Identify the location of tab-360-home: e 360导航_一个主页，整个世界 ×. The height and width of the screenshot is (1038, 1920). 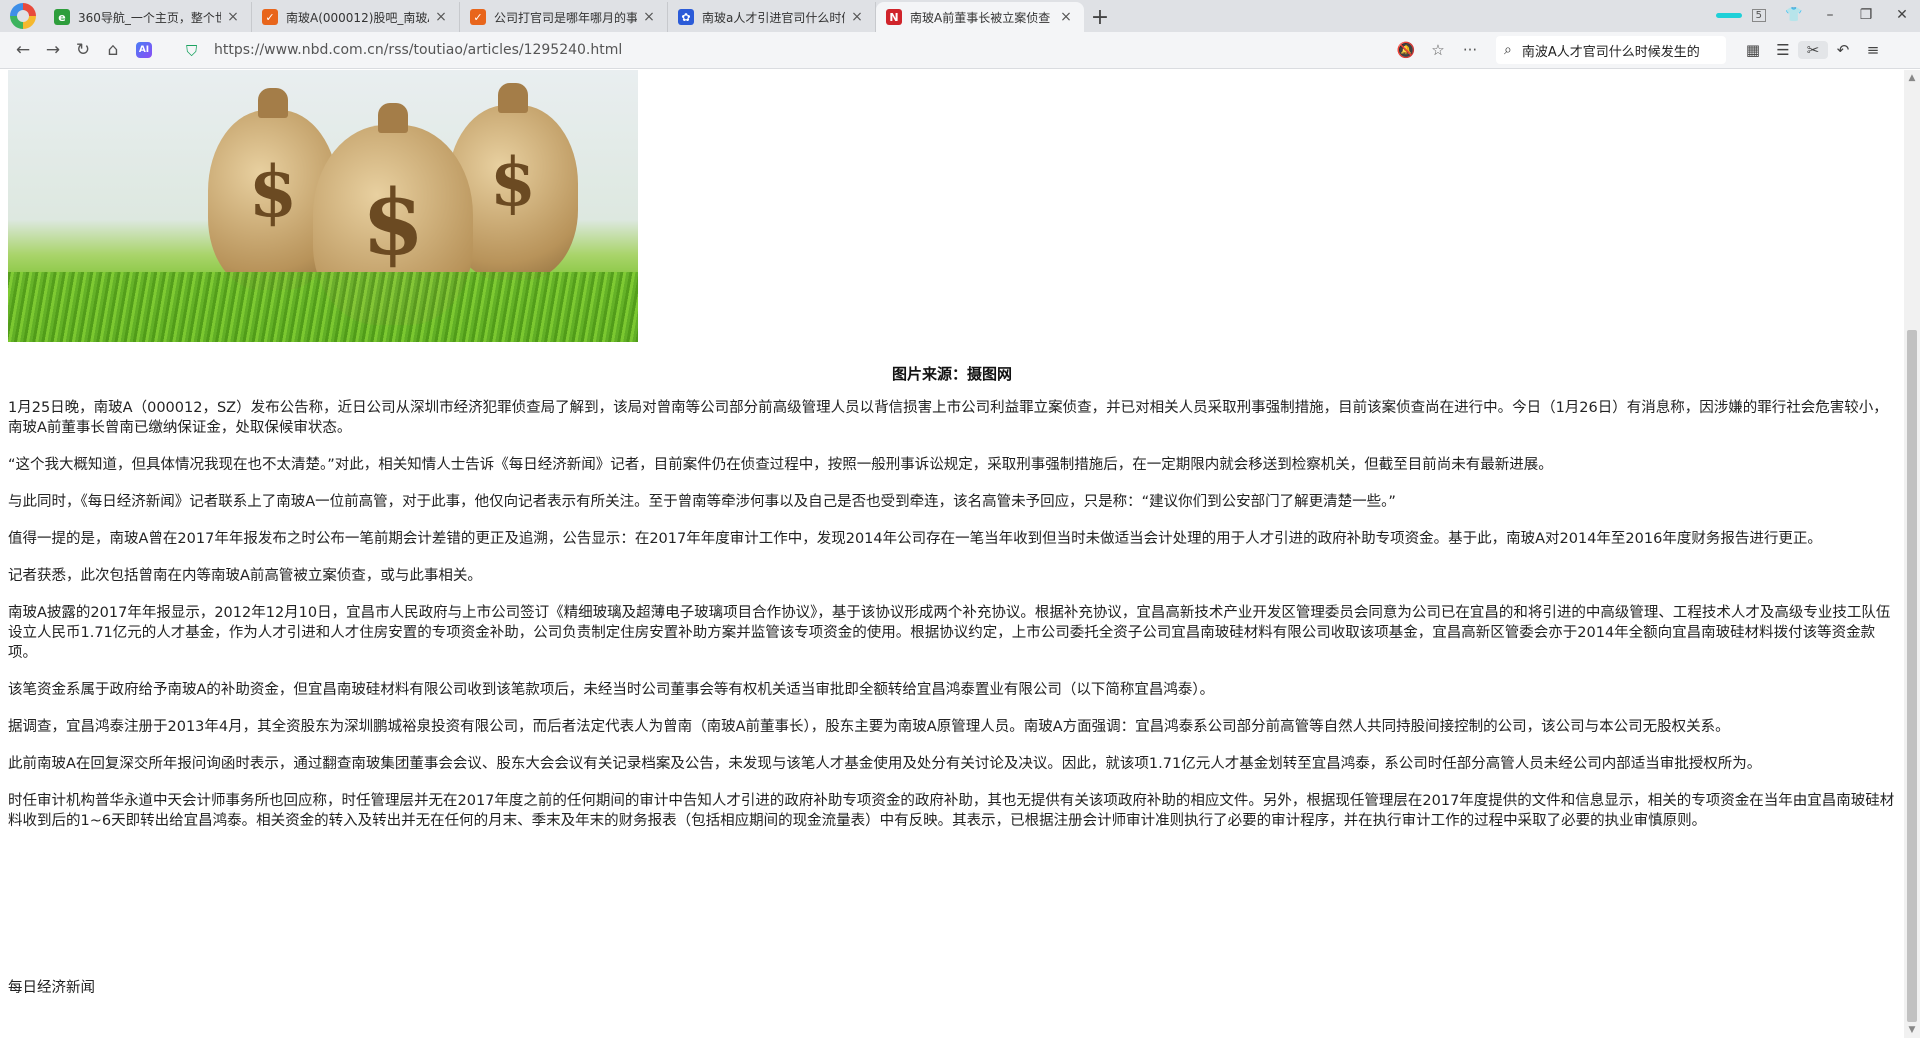
(148, 17).